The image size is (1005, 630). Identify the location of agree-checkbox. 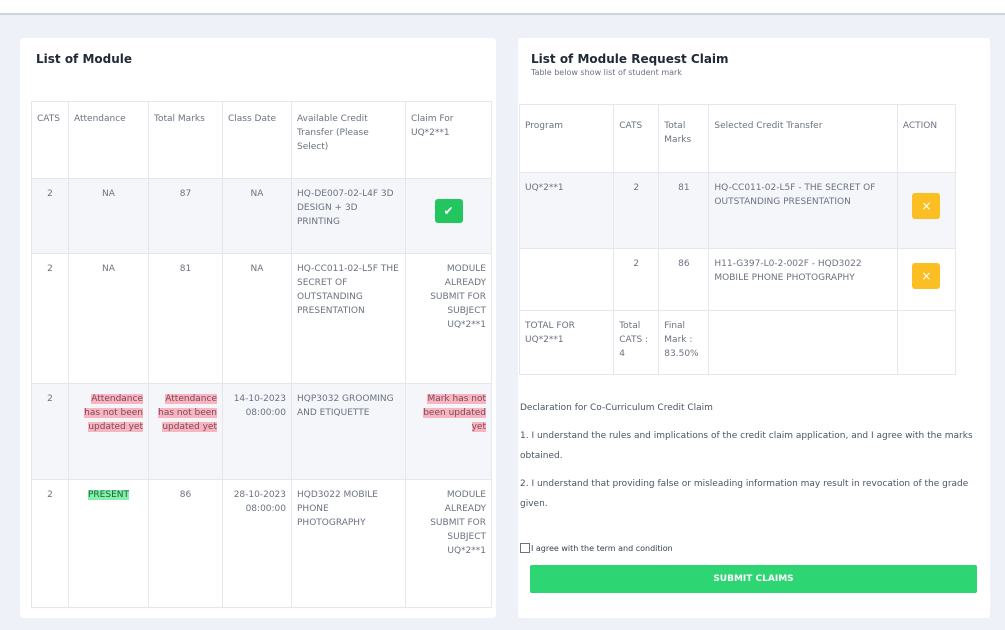
(525, 548).